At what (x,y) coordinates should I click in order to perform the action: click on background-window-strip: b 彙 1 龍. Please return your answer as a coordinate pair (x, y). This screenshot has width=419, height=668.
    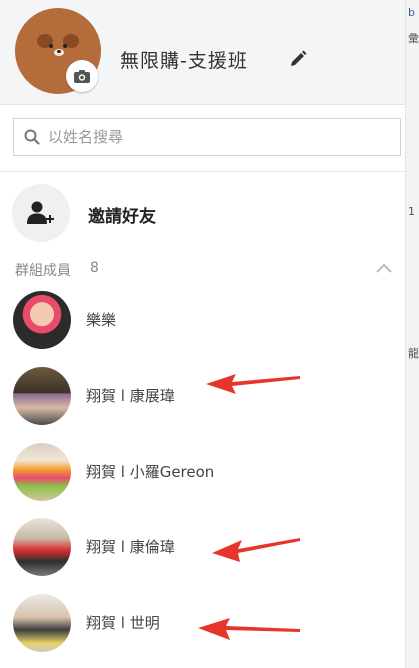
    Looking at the image, I should click on (412, 334).